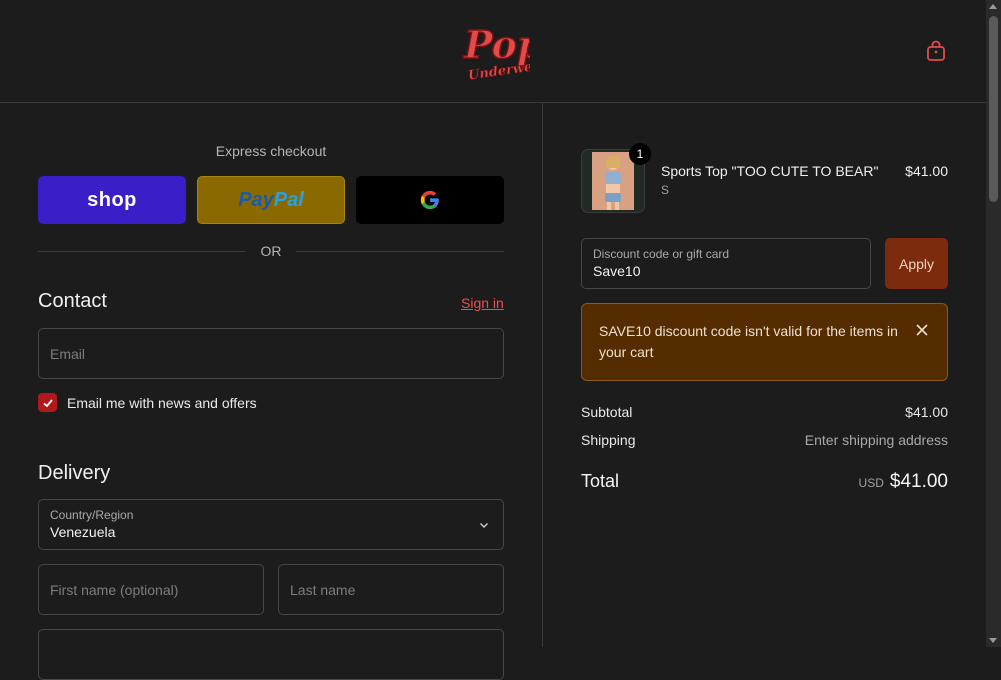 This screenshot has width=1001, height=680. What do you see at coordinates (640, 154) in the screenshot?
I see `quantity-badge: 1` at bounding box center [640, 154].